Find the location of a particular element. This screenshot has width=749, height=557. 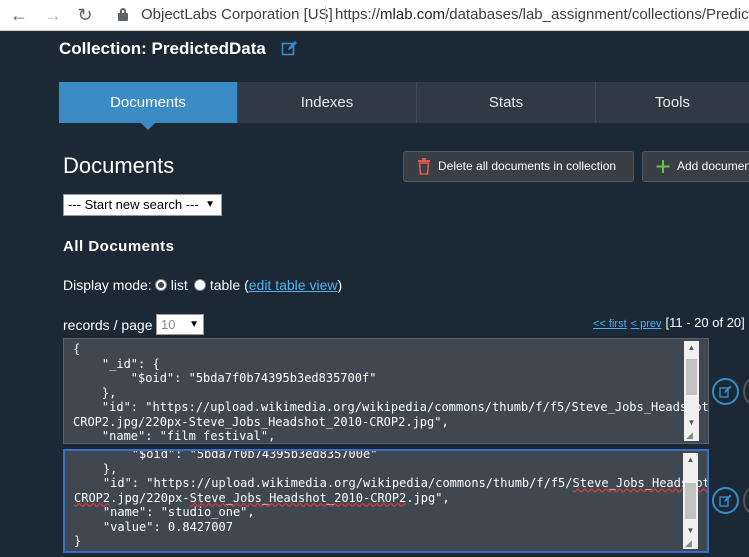

delete-all-button: Delete all documents in collection is located at coordinates (518, 166).